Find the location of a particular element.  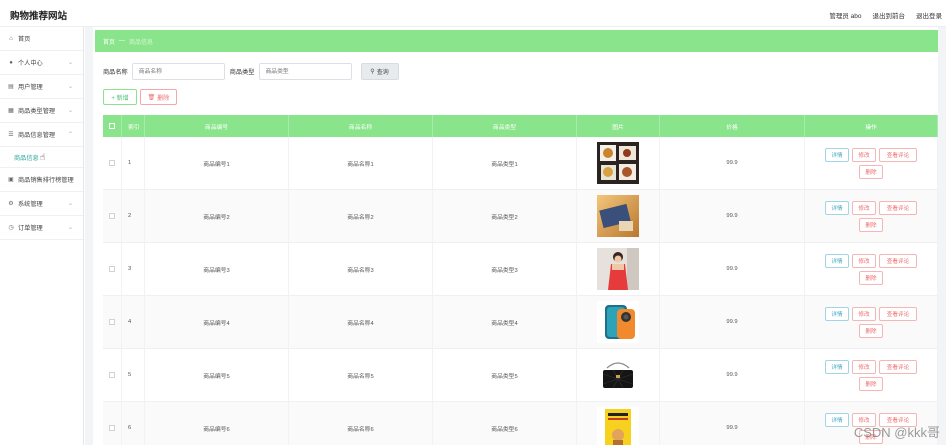

product-type-input is located at coordinates (305, 71).